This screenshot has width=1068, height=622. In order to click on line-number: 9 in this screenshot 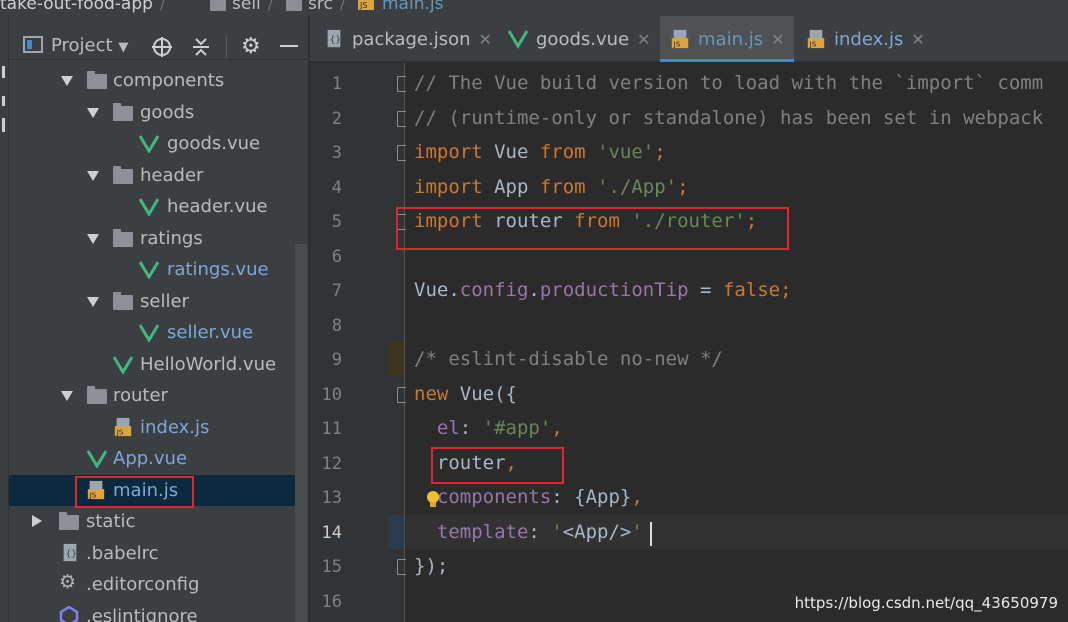, I will do `click(336, 360)`.